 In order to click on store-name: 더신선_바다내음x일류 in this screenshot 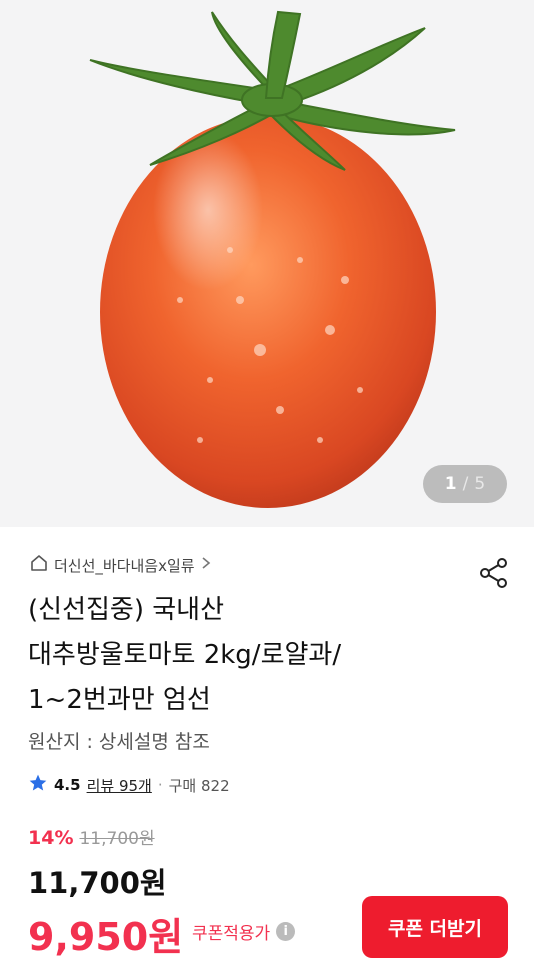, I will do `click(124, 565)`.